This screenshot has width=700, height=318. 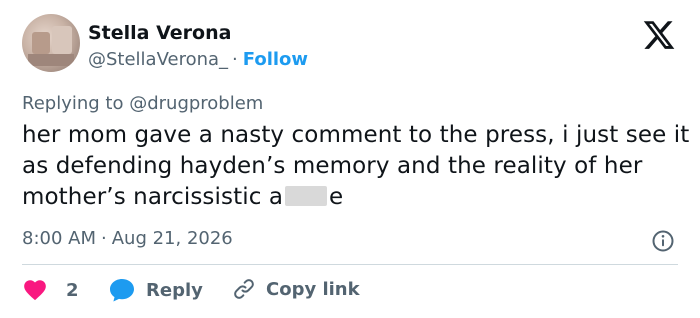 I want to click on reply-context-prefix: Replying to, so click(x=76, y=103).